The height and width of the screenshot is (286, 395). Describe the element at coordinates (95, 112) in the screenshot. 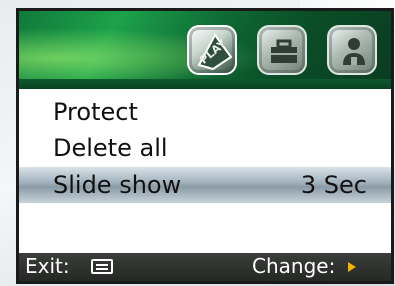

I see `menu-item-label: Protect` at that location.